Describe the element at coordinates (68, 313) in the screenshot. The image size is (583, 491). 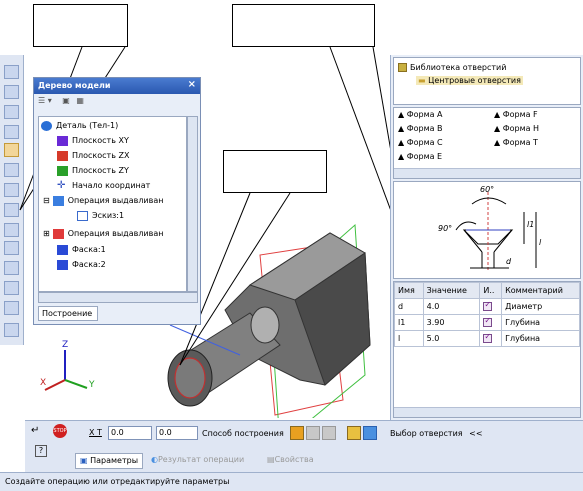
I see `tab-construction: Построение` at that location.